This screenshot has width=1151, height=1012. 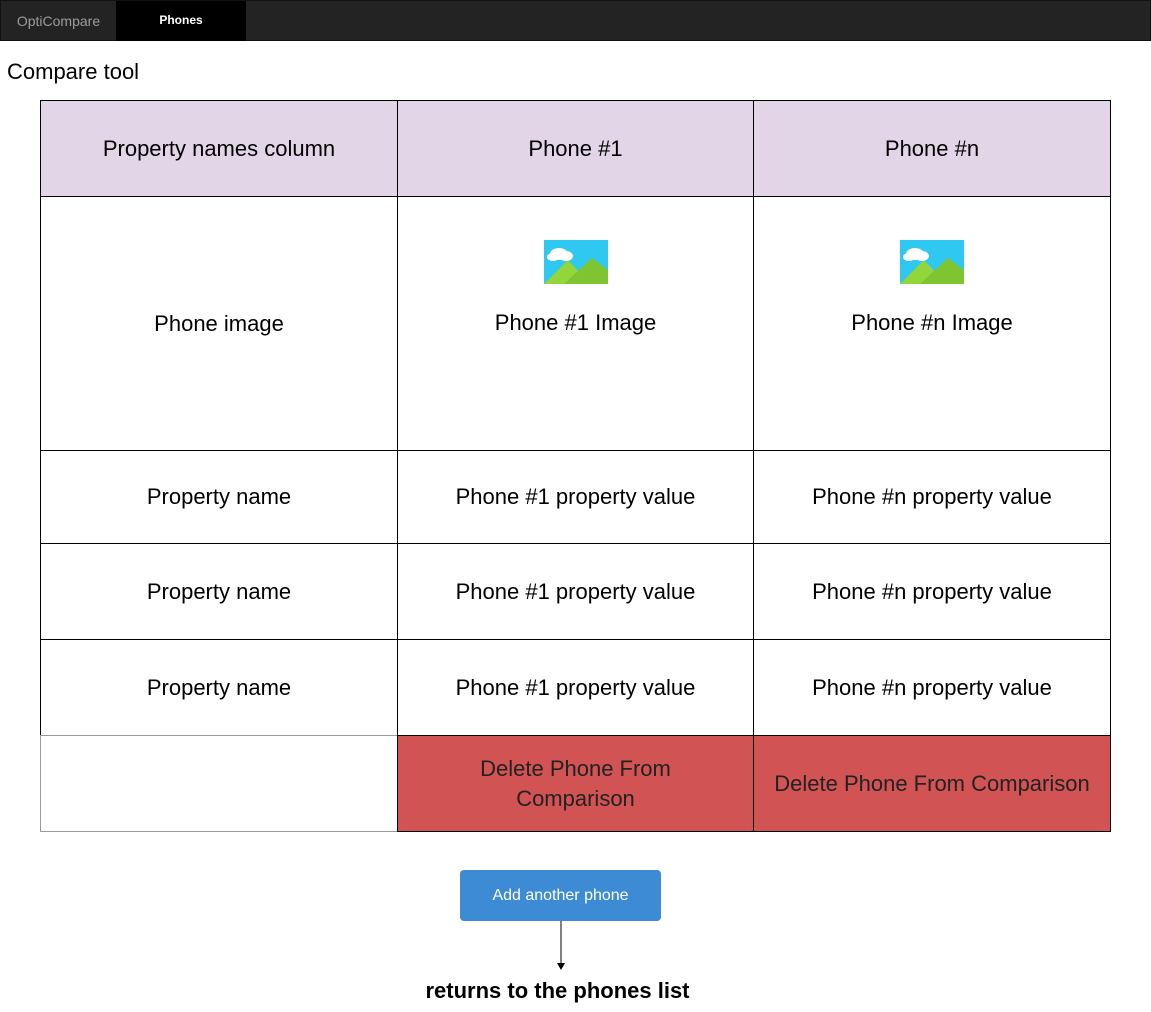 I want to click on phone-n-image-cell: Phone #n Image, so click(x=932, y=323).